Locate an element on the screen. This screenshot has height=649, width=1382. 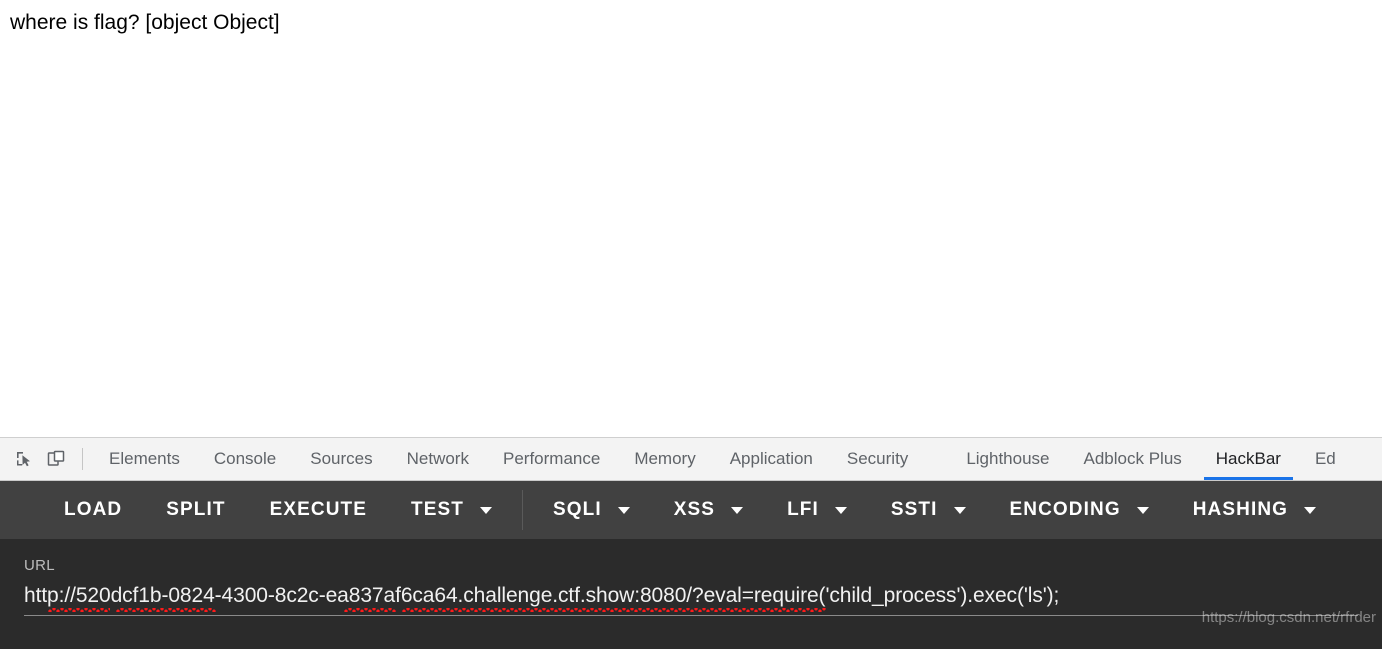
hackbar-xss-label: XSS is located at coordinates (694, 509).